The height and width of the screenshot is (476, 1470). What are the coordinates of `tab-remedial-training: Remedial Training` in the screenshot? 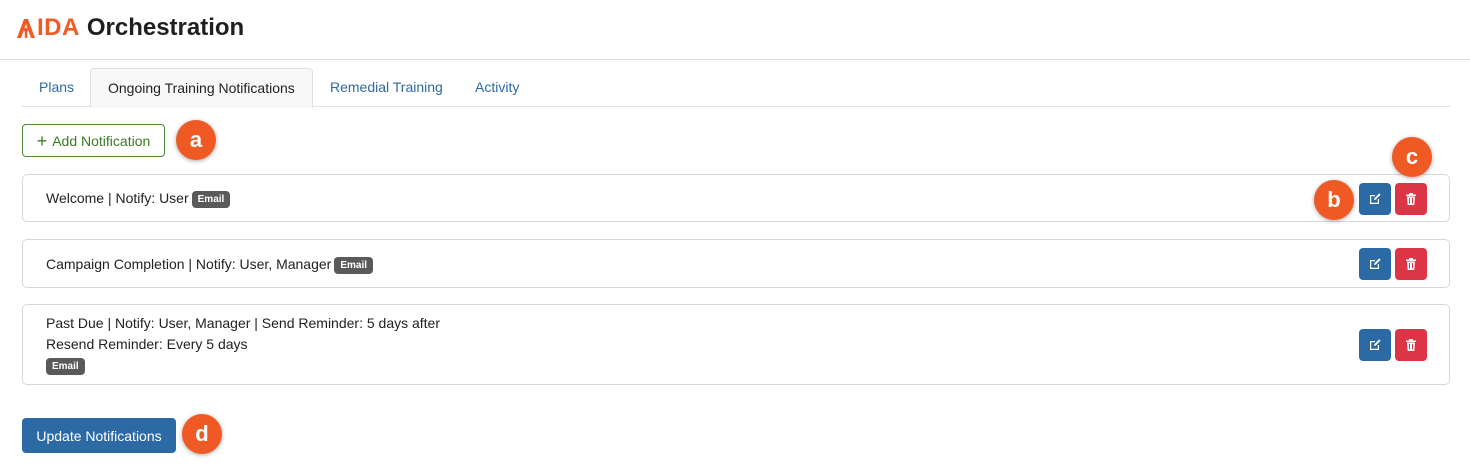 It's located at (386, 87).